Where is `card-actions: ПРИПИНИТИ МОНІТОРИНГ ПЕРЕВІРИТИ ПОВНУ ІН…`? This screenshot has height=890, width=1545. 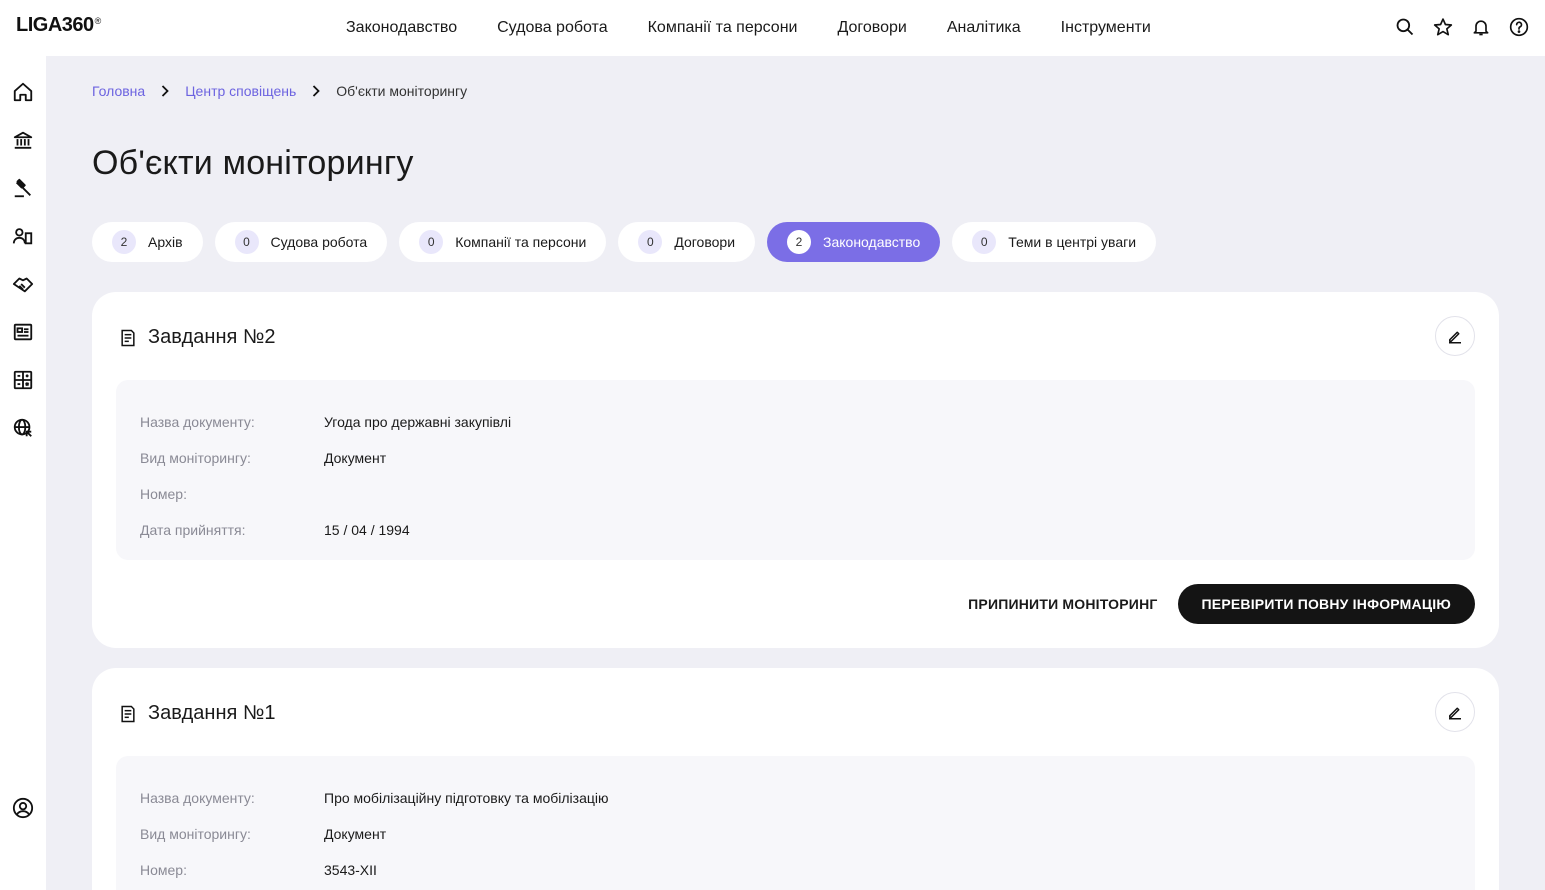
card-actions: ПРИПИНИТИ МОНІТОРИНГ ПЕРЕВІРИТИ ПОВНУ ІН… is located at coordinates (1221, 604).